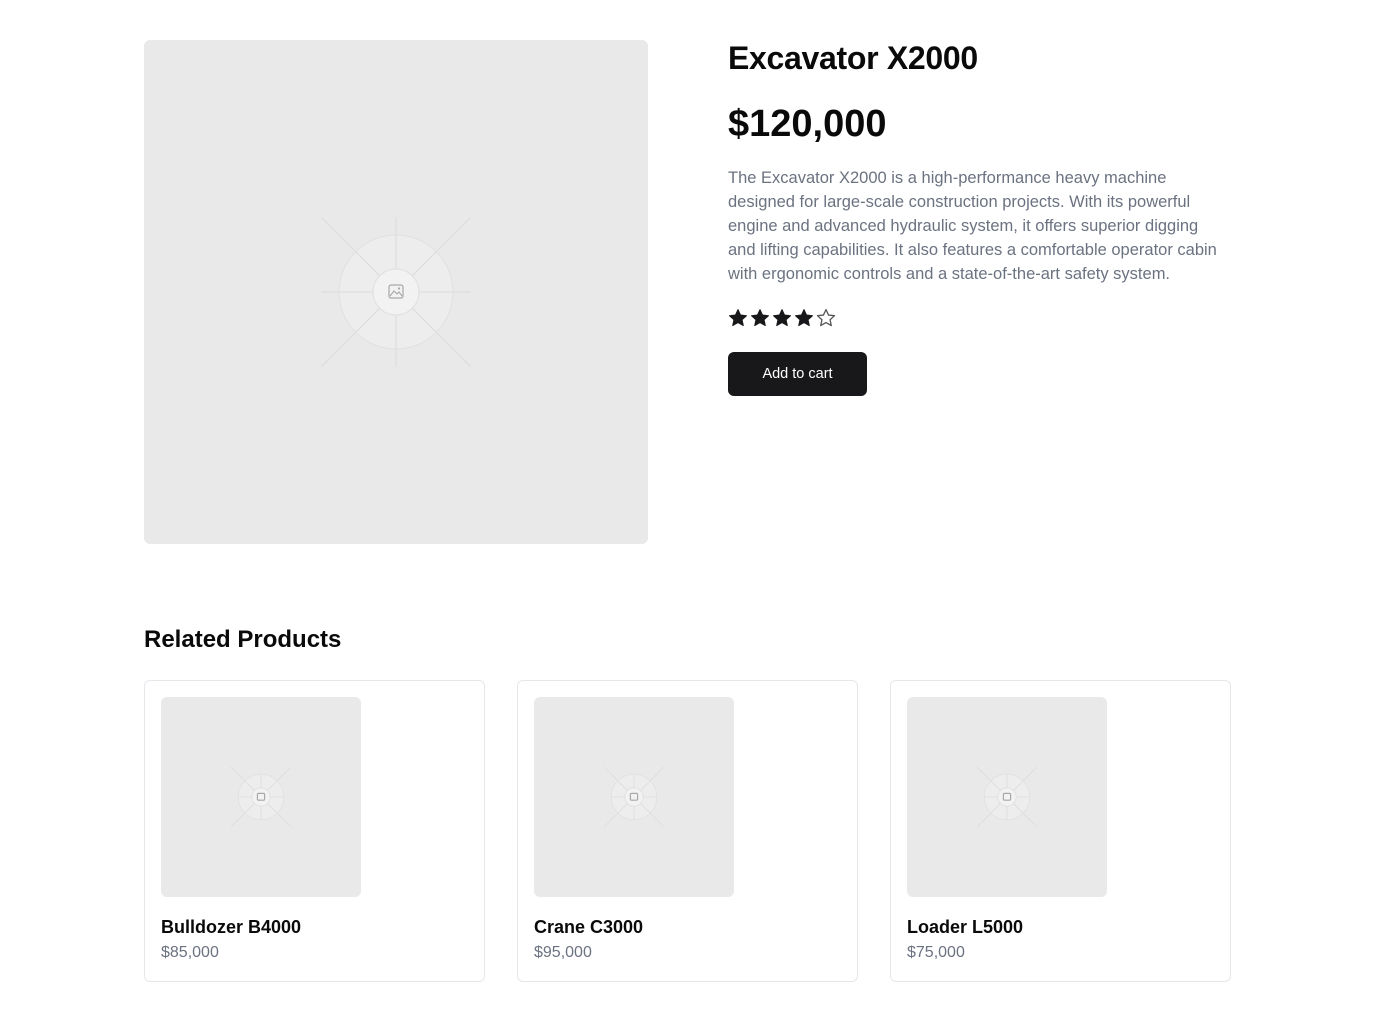 The width and height of the screenshot is (1376, 1022). I want to click on star-empty-icon, so click(826, 317).